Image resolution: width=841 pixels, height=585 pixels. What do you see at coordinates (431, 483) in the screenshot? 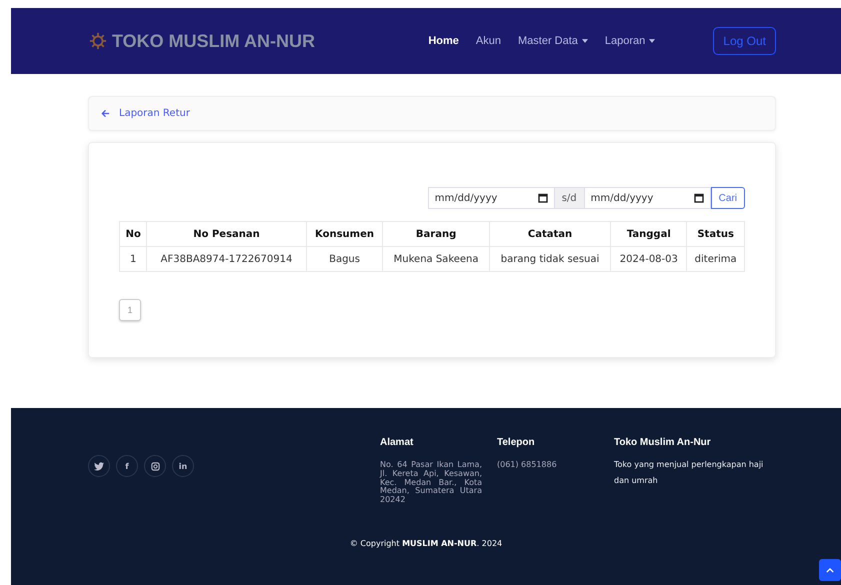
I see `address-text: No. 64 Pasar Ikan Lama, Jl. Kereta Api, Kesawan, Kec. Medan Bar., Kota Medan, Sumatera Utara 20242` at bounding box center [431, 483].